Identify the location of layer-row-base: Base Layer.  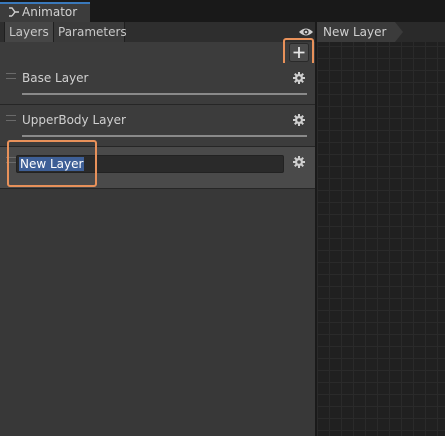
(158, 84).